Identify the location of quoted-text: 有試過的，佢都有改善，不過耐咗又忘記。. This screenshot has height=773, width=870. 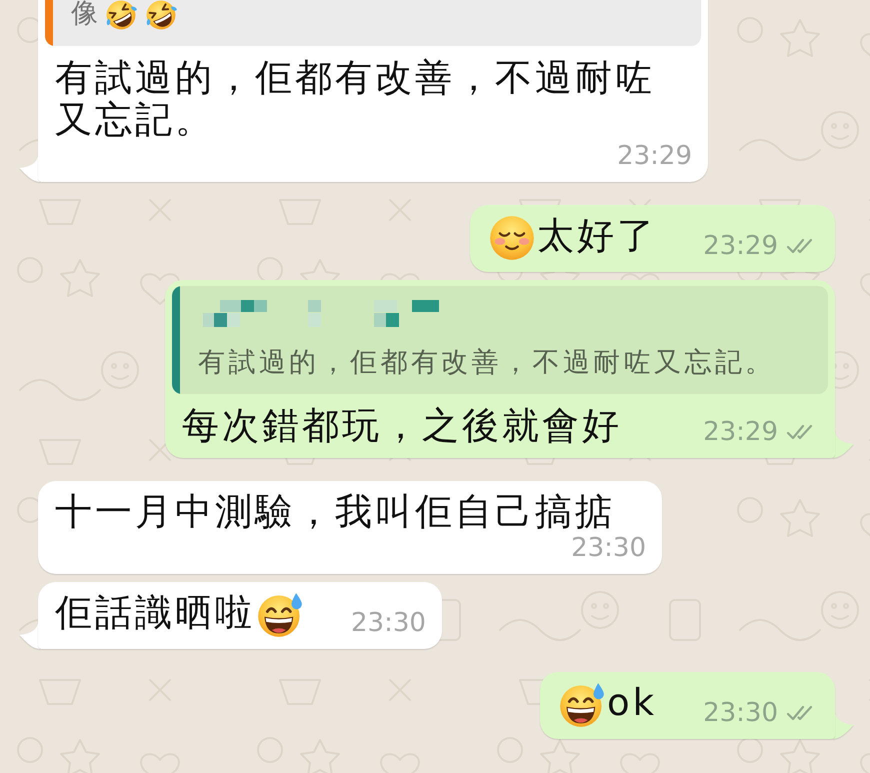
(487, 362).